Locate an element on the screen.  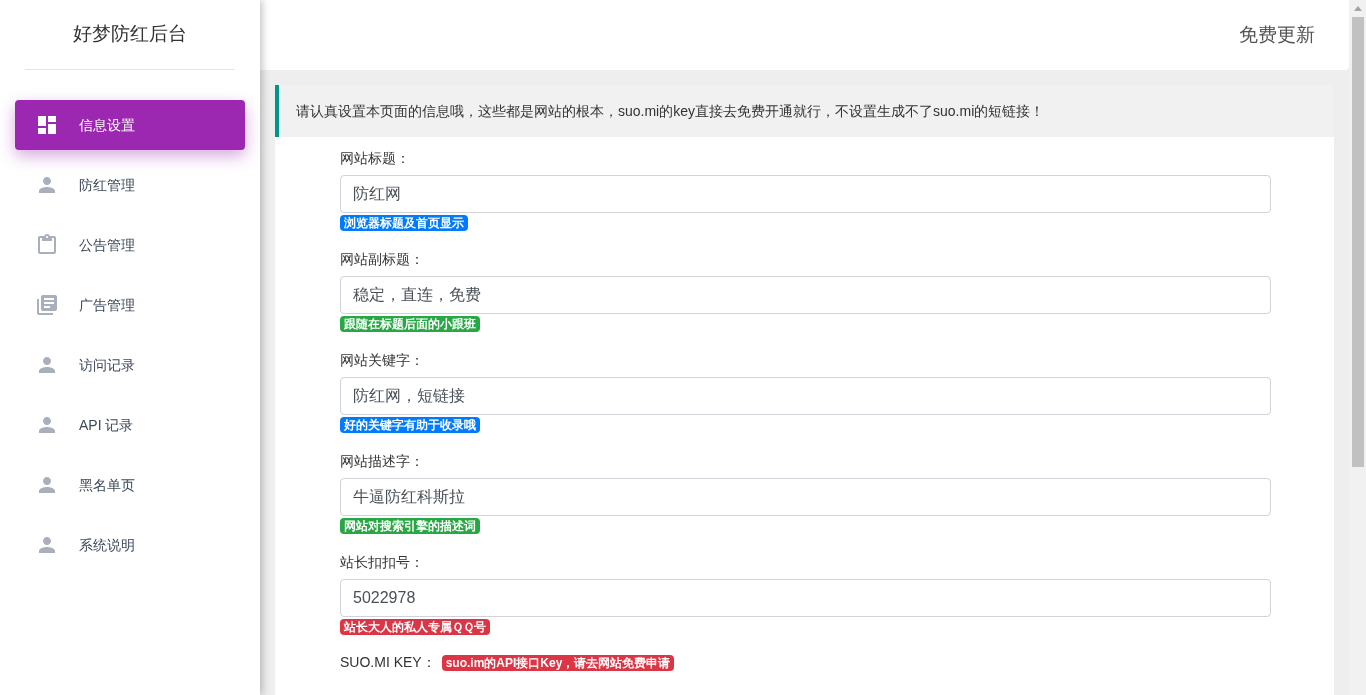
field-label: 网站关键字： is located at coordinates (382, 360).